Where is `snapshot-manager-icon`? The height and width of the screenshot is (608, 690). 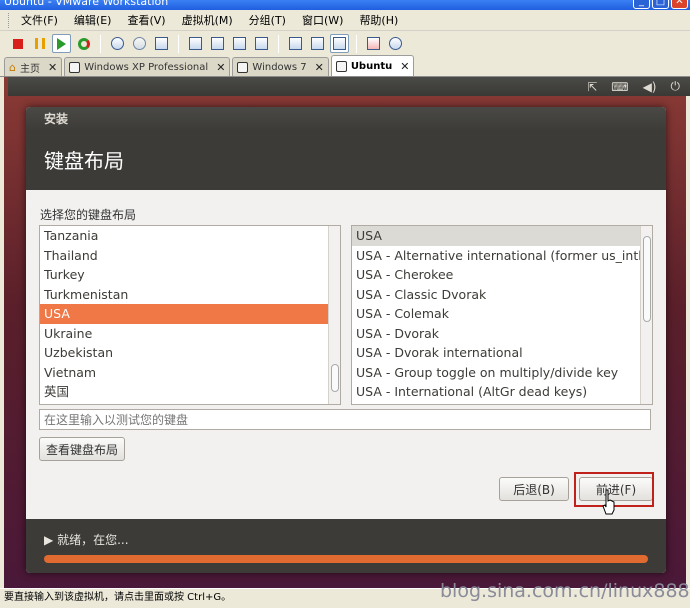 snapshot-manager-icon is located at coordinates (161, 43).